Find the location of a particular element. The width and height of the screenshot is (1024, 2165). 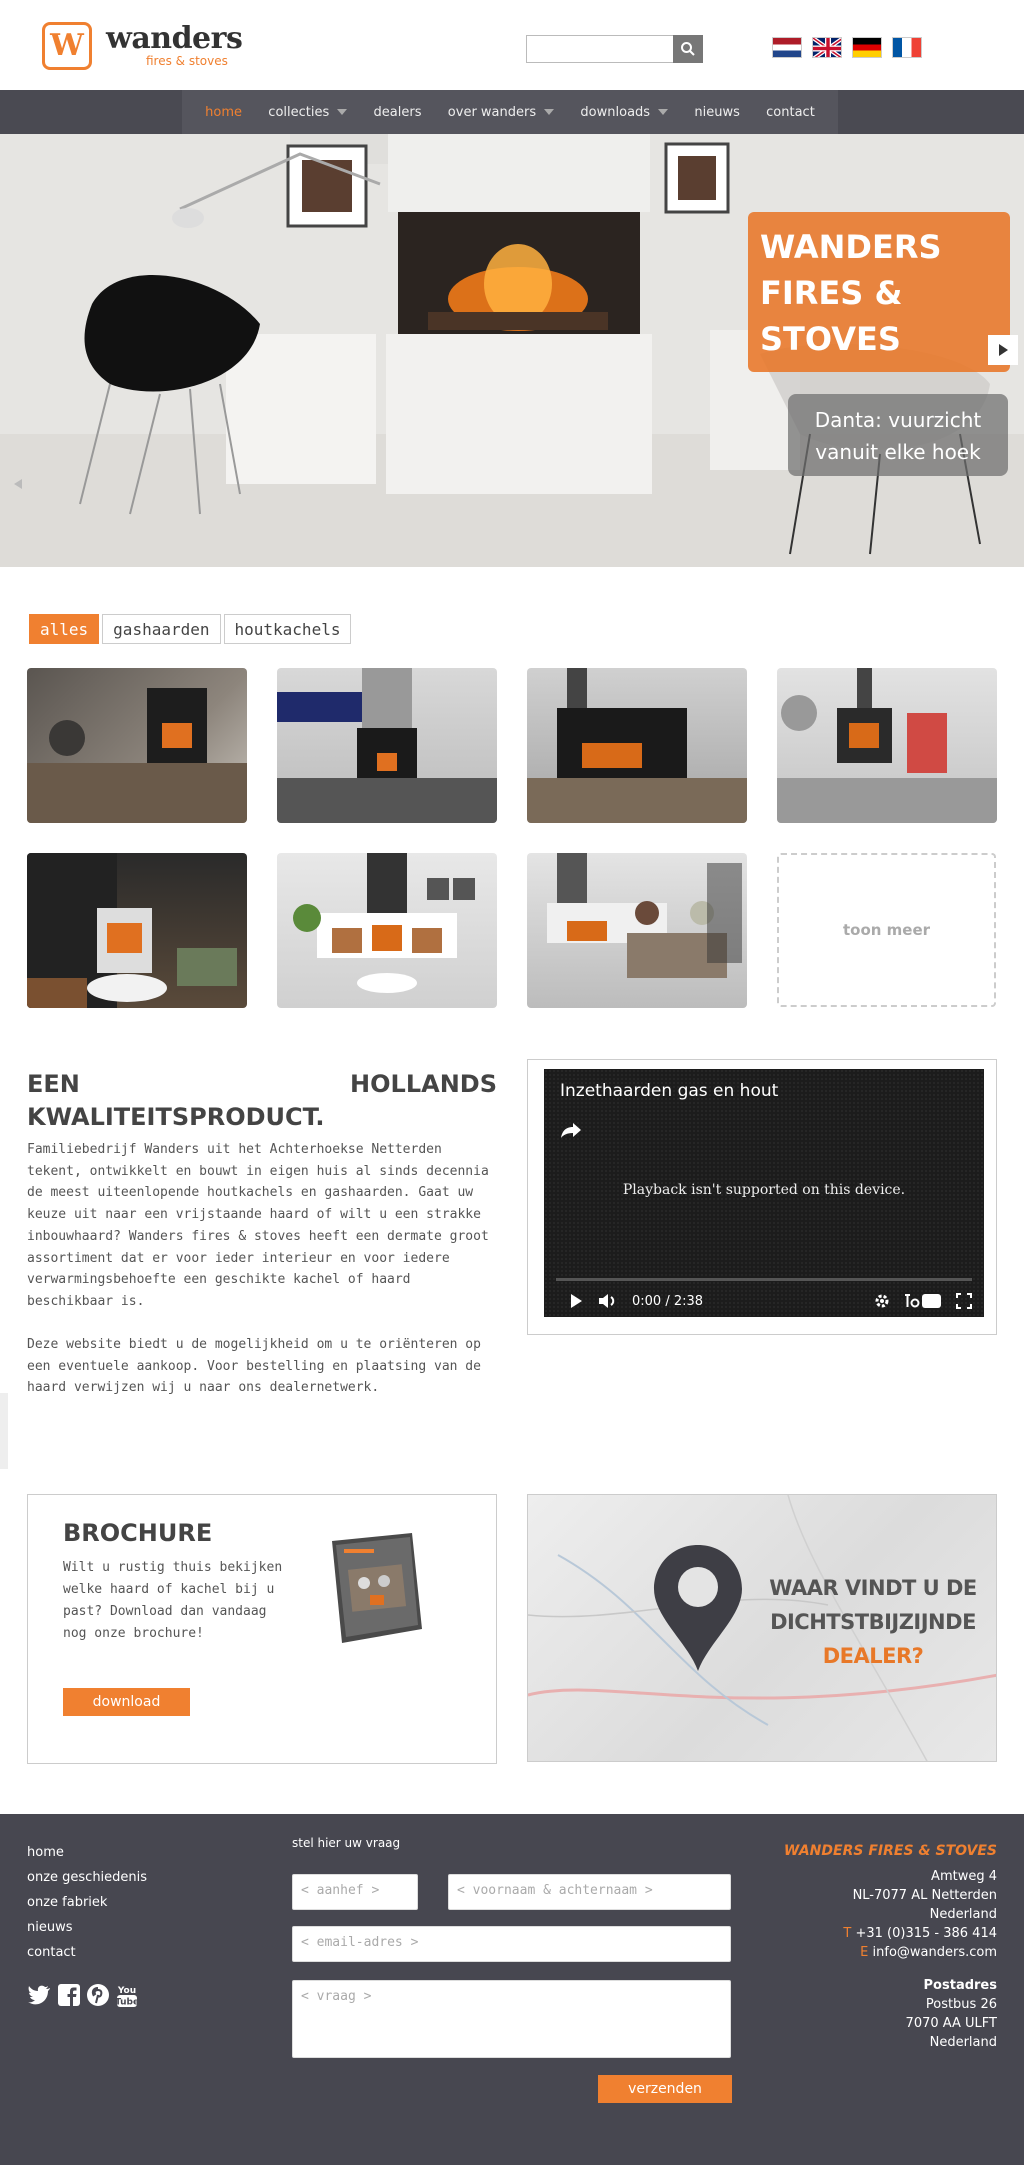

phone-line: T +31 (0)315 - 386 414 is located at coordinates (890, 1933).